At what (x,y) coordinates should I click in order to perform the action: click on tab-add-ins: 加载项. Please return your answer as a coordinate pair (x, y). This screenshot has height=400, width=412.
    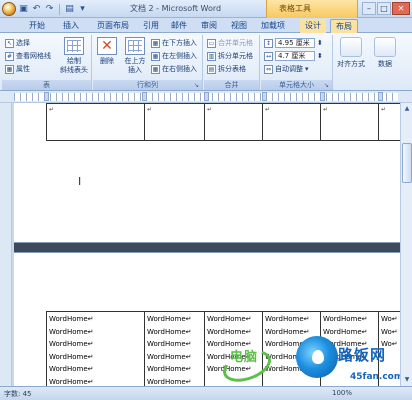
    Looking at the image, I should click on (273, 26).